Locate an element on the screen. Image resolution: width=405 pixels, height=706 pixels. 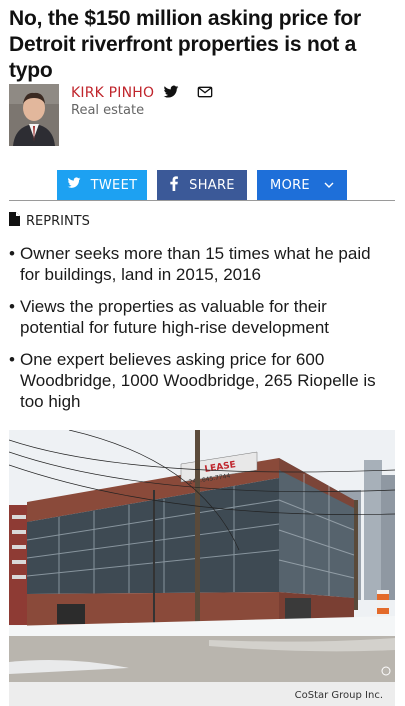
facebook-share-button: SHARE is located at coordinates (202, 185).